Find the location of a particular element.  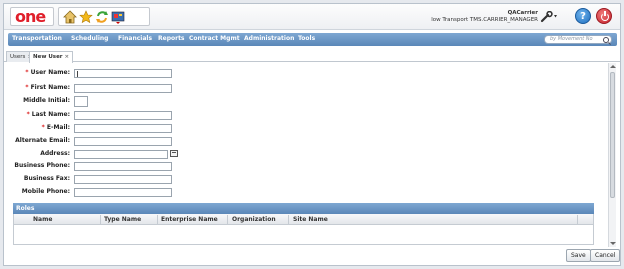

nav-tools: Tools is located at coordinates (306, 38).